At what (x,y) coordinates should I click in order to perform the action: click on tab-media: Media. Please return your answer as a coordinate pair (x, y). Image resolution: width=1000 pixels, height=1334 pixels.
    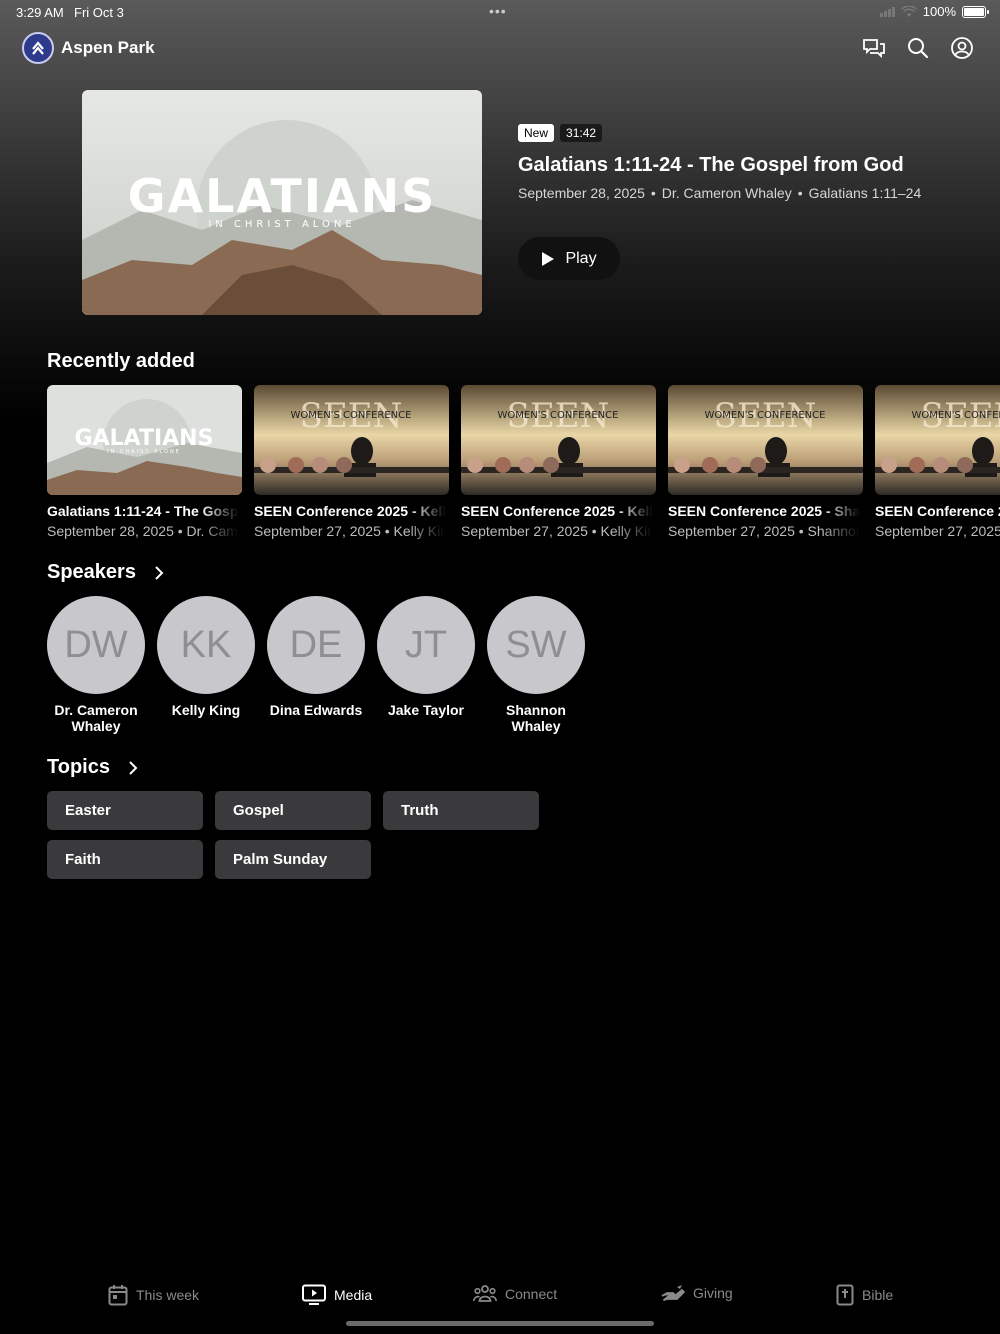
    Looking at the image, I should click on (337, 1295).